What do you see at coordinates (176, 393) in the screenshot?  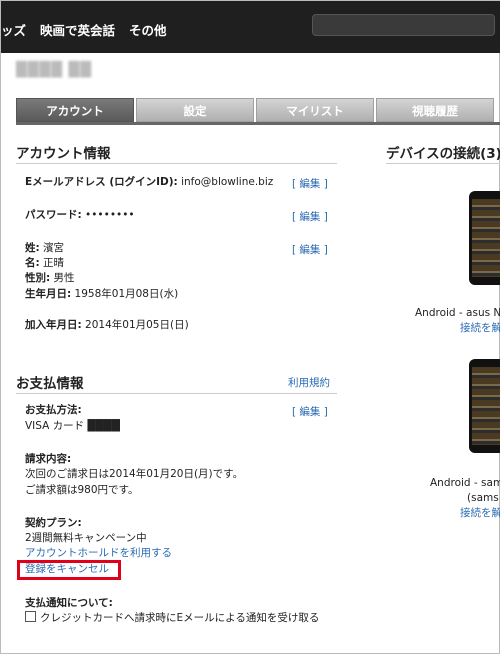 I see `payment-divider` at bounding box center [176, 393].